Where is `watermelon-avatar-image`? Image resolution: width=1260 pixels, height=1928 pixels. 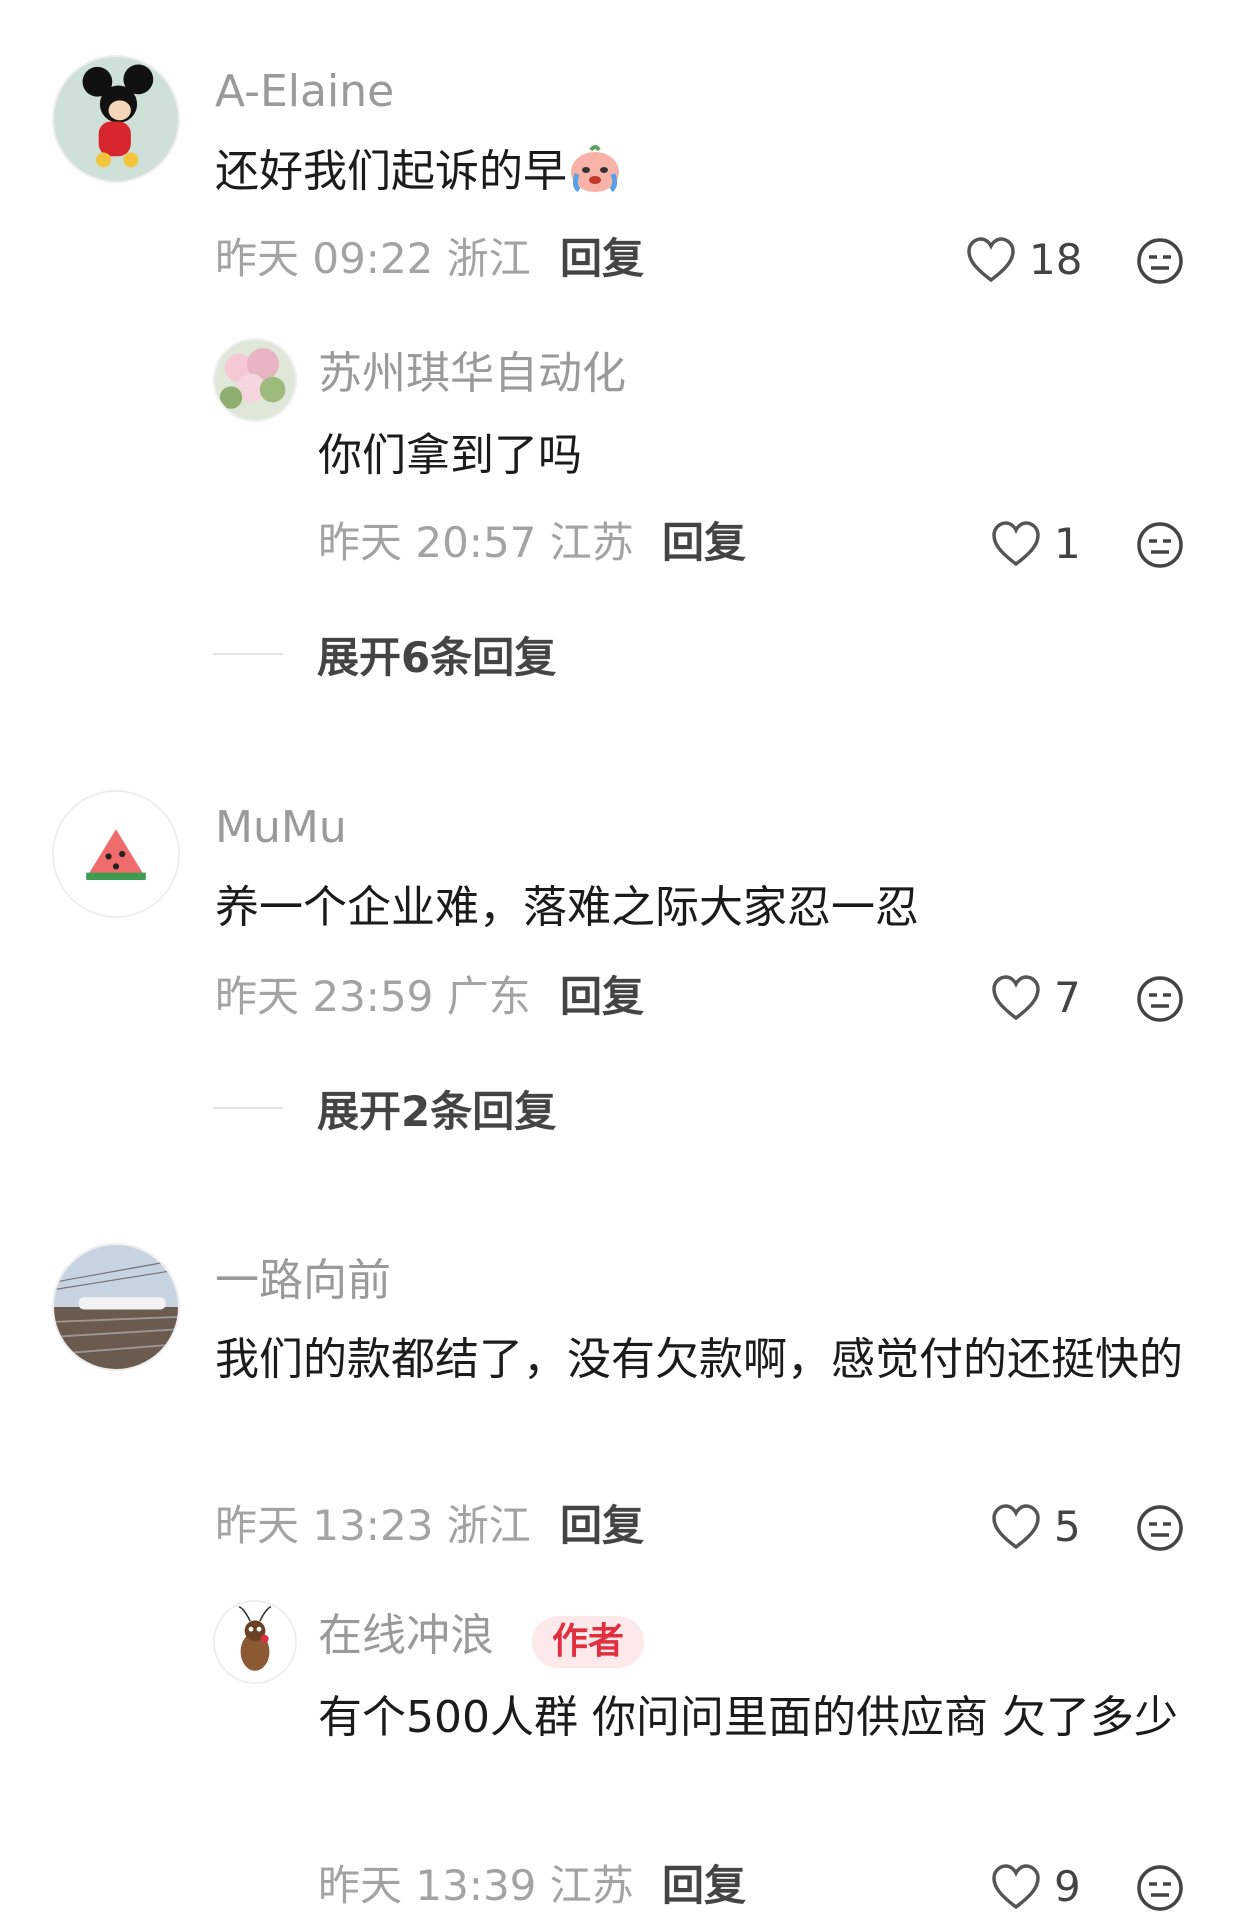 watermelon-avatar-image is located at coordinates (116, 854).